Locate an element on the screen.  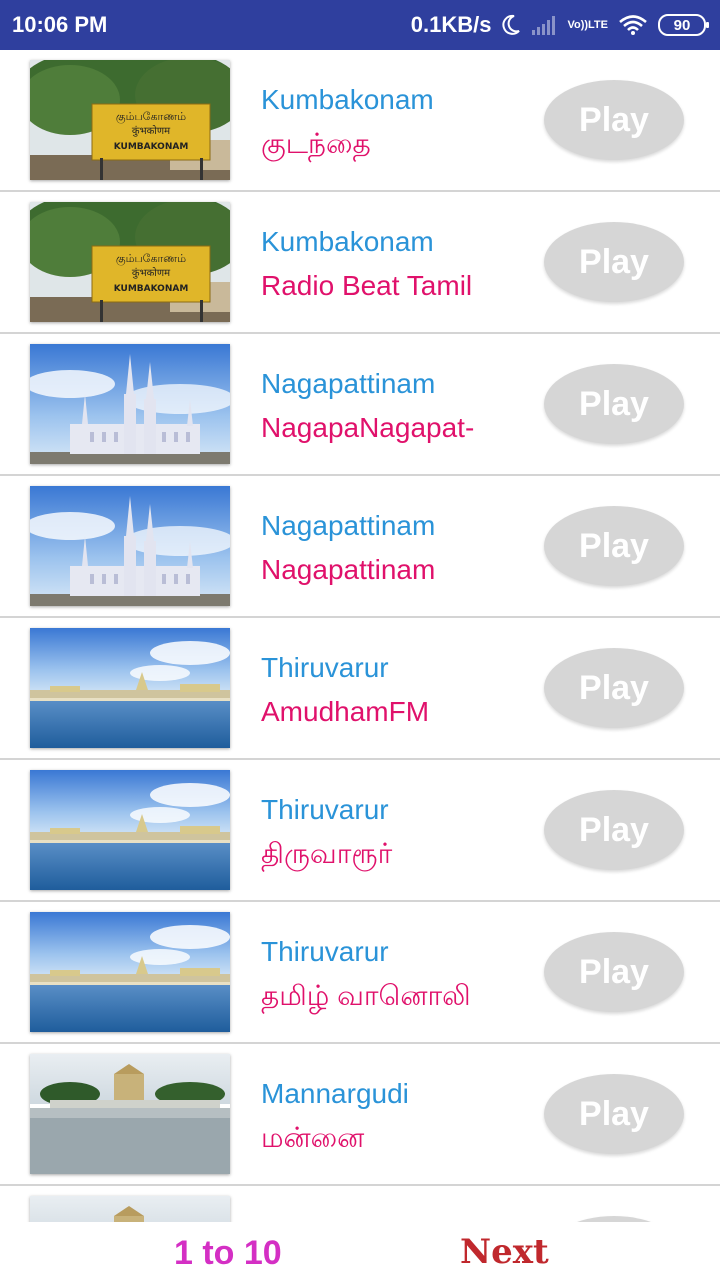
signal-icon is located at coordinates (544, 25).